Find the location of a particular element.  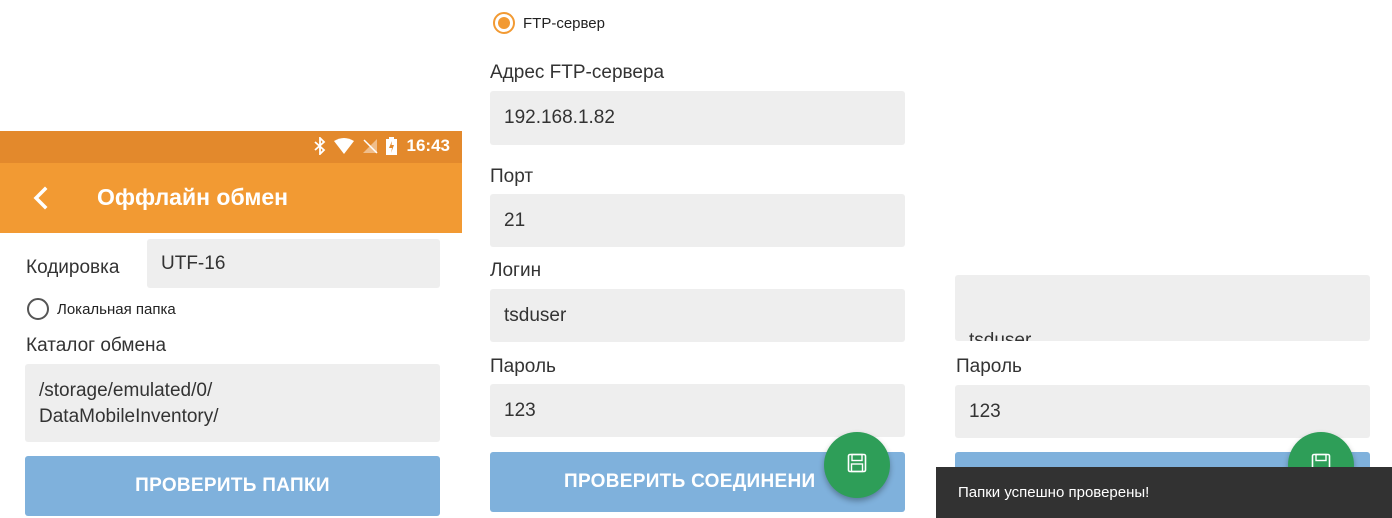

port-input: 21 is located at coordinates (697, 220).